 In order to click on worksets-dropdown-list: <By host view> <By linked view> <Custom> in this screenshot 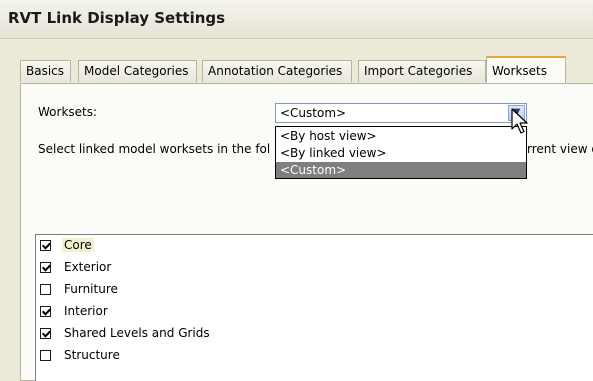, I will do `click(401, 152)`.